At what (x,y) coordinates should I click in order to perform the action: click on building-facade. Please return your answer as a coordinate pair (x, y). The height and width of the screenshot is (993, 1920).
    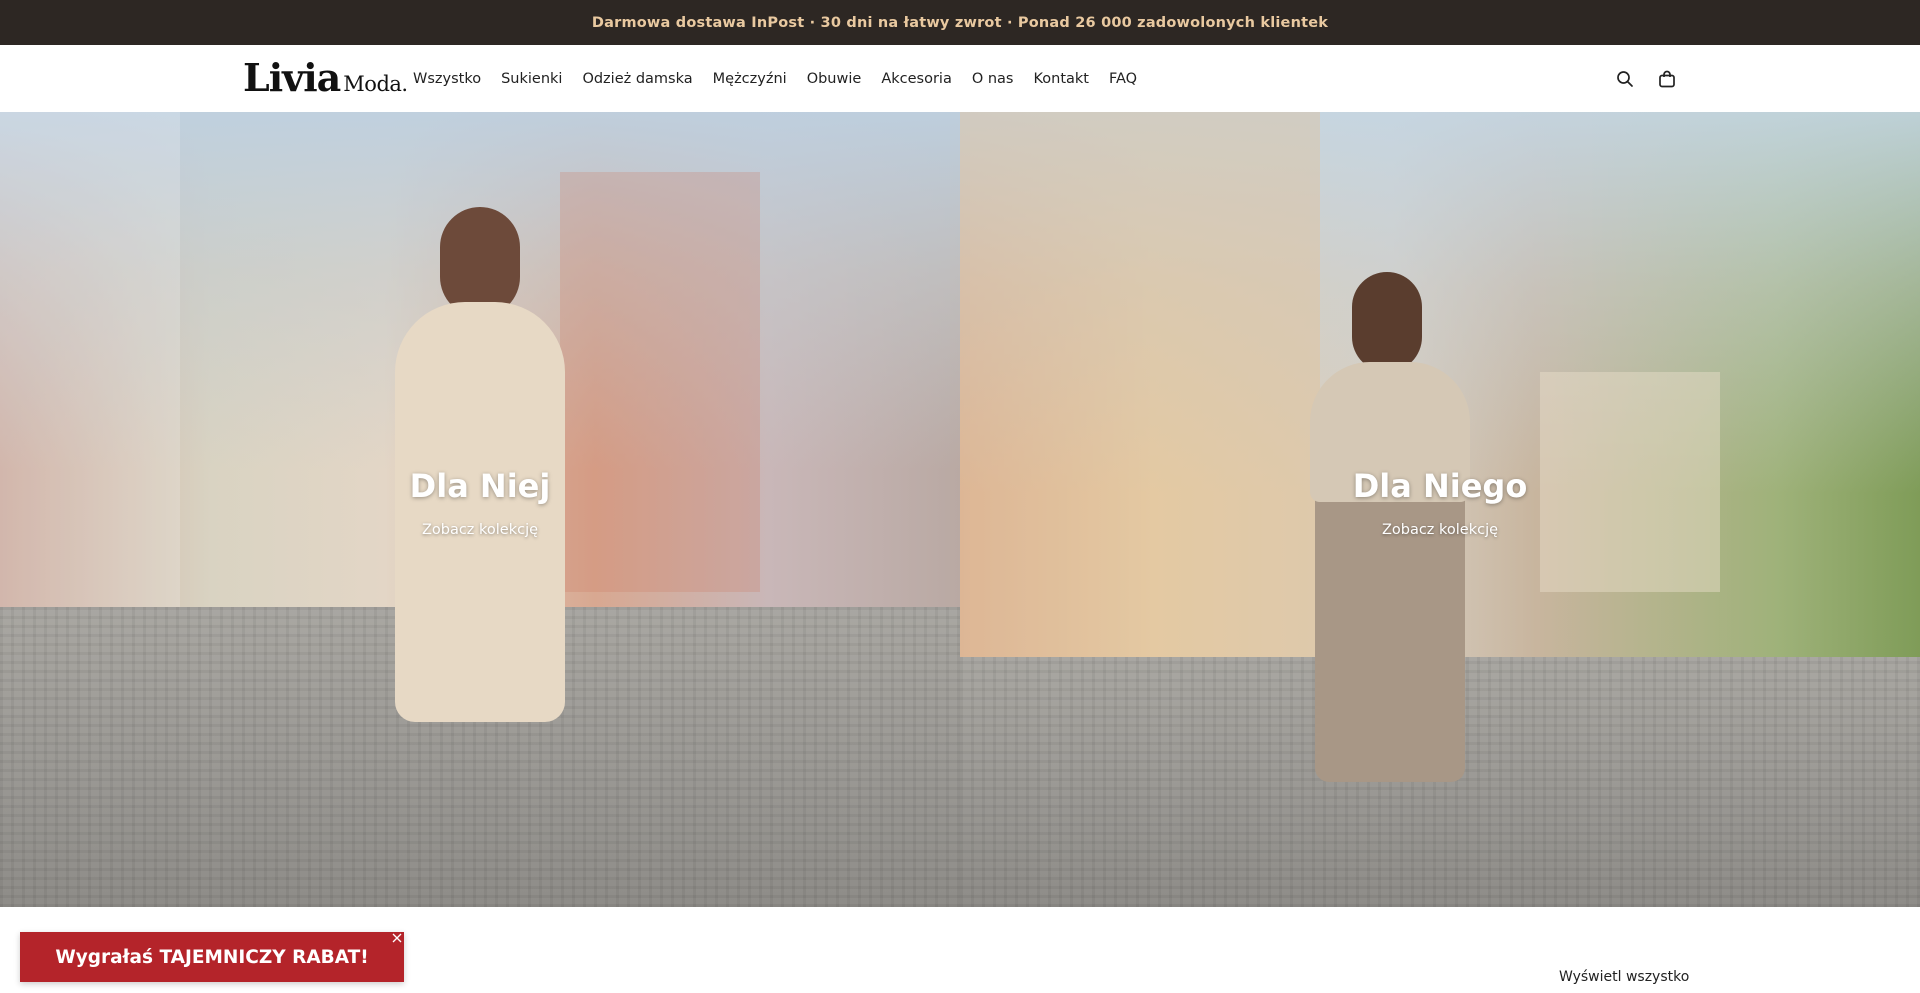
    Looking at the image, I should click on (1140, 392).